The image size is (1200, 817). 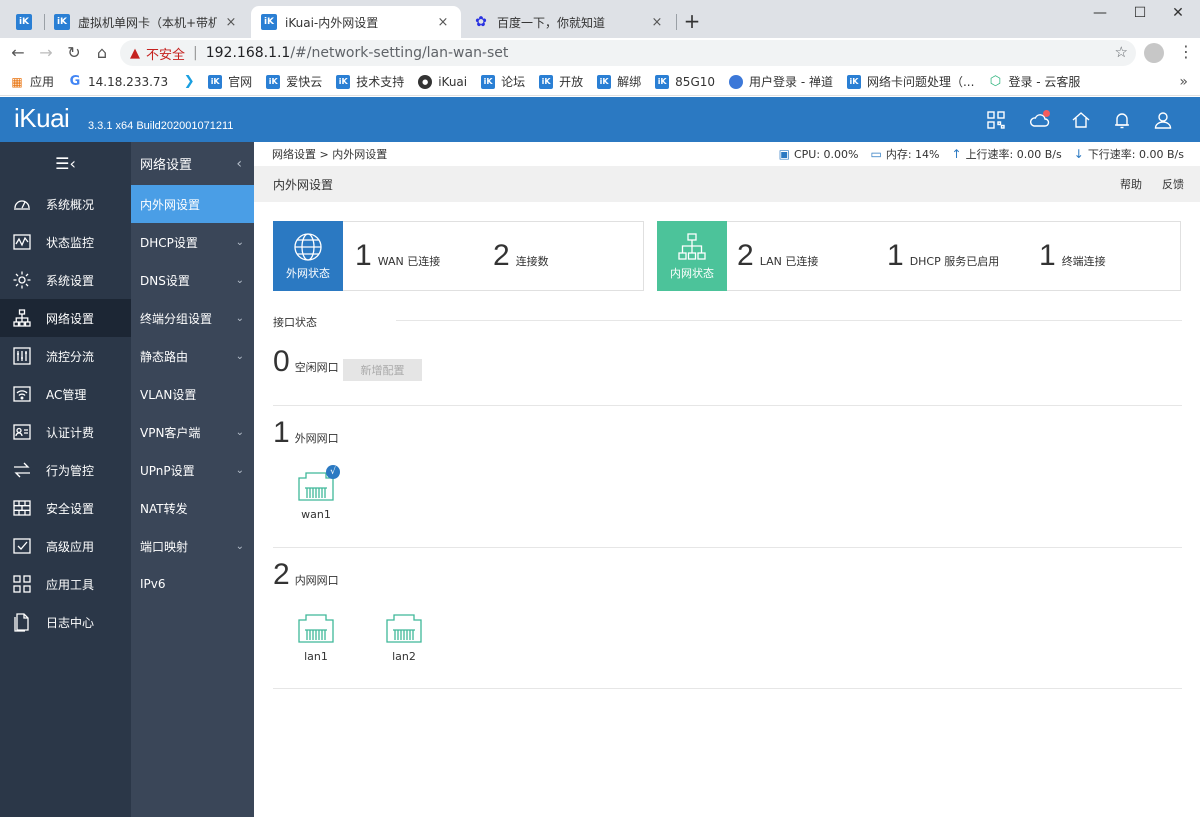 I want to click on subside-item-upnp: UPnP设置 ⌄, so click(x=192, y=470).